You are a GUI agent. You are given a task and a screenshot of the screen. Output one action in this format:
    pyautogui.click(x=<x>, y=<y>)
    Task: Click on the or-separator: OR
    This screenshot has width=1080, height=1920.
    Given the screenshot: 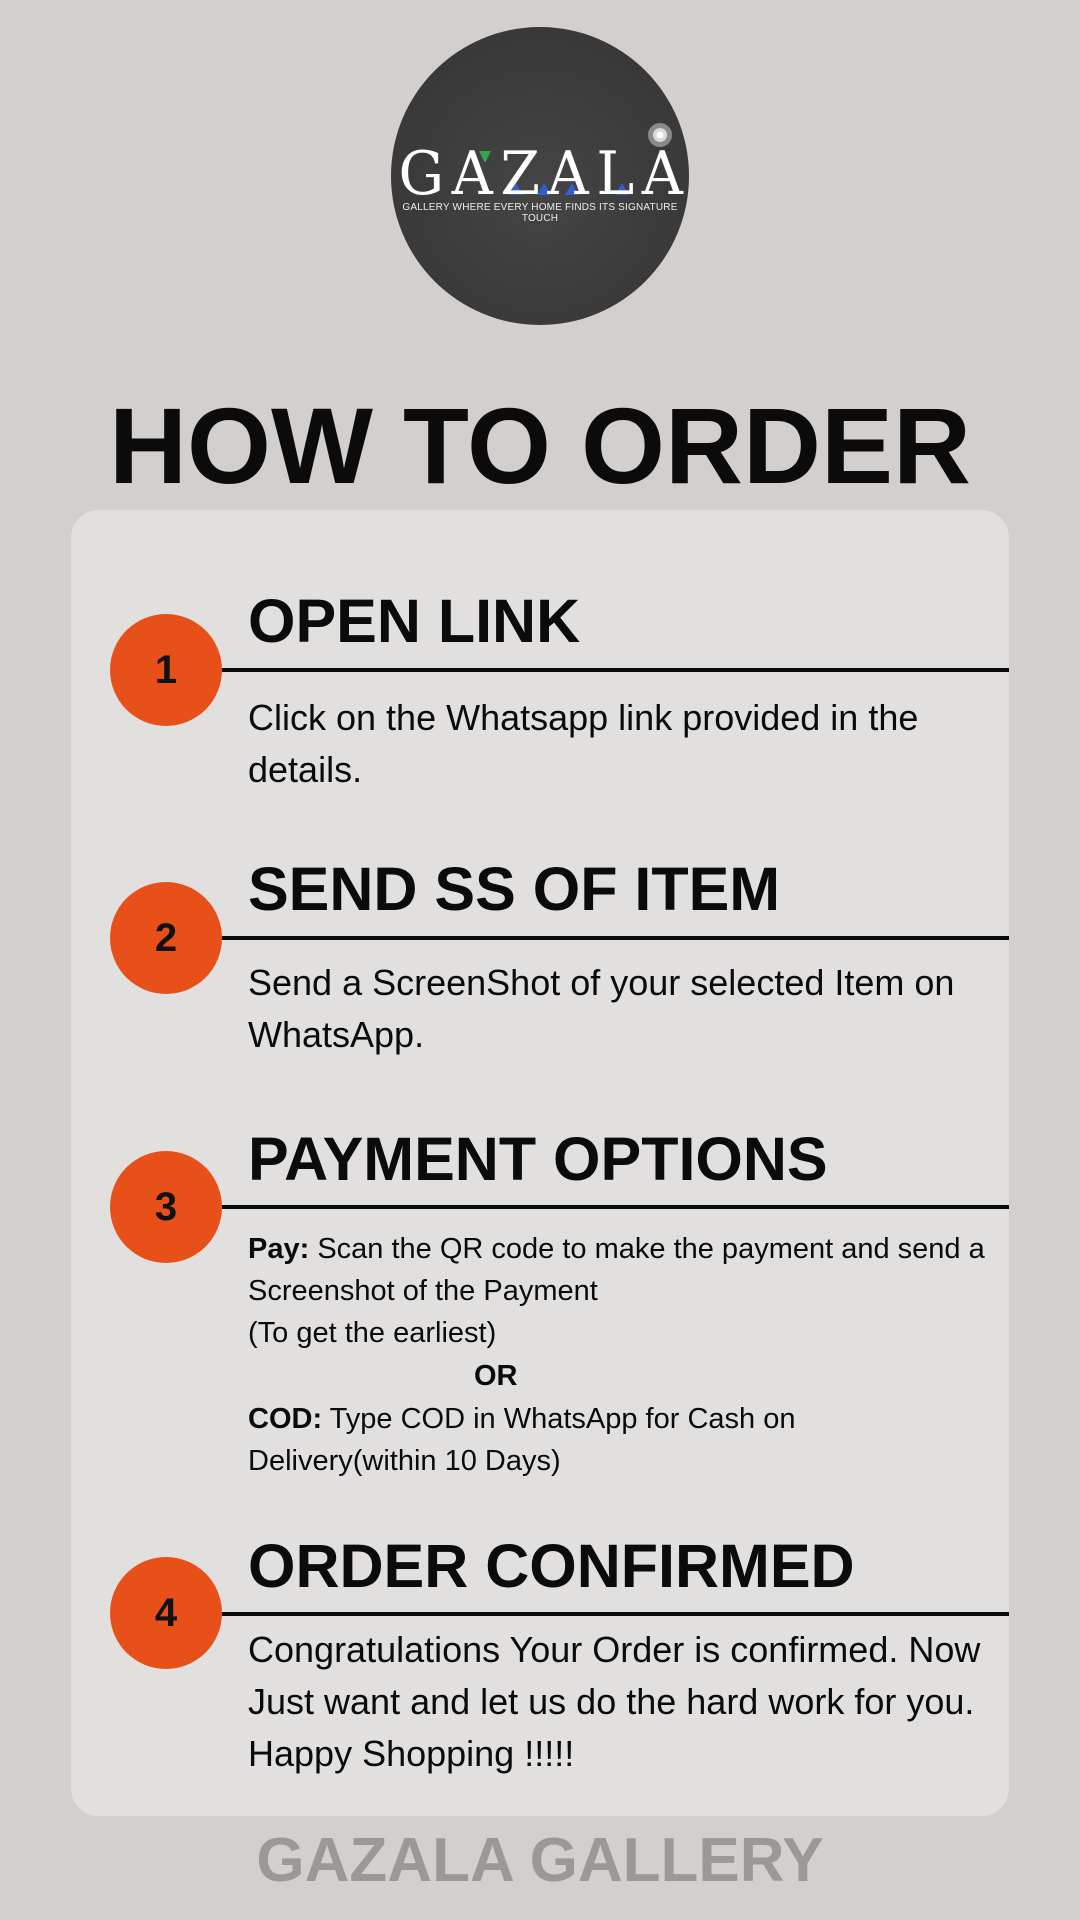 What is the action you would take?
    pyautogui.click(x=496, y=1376)
    